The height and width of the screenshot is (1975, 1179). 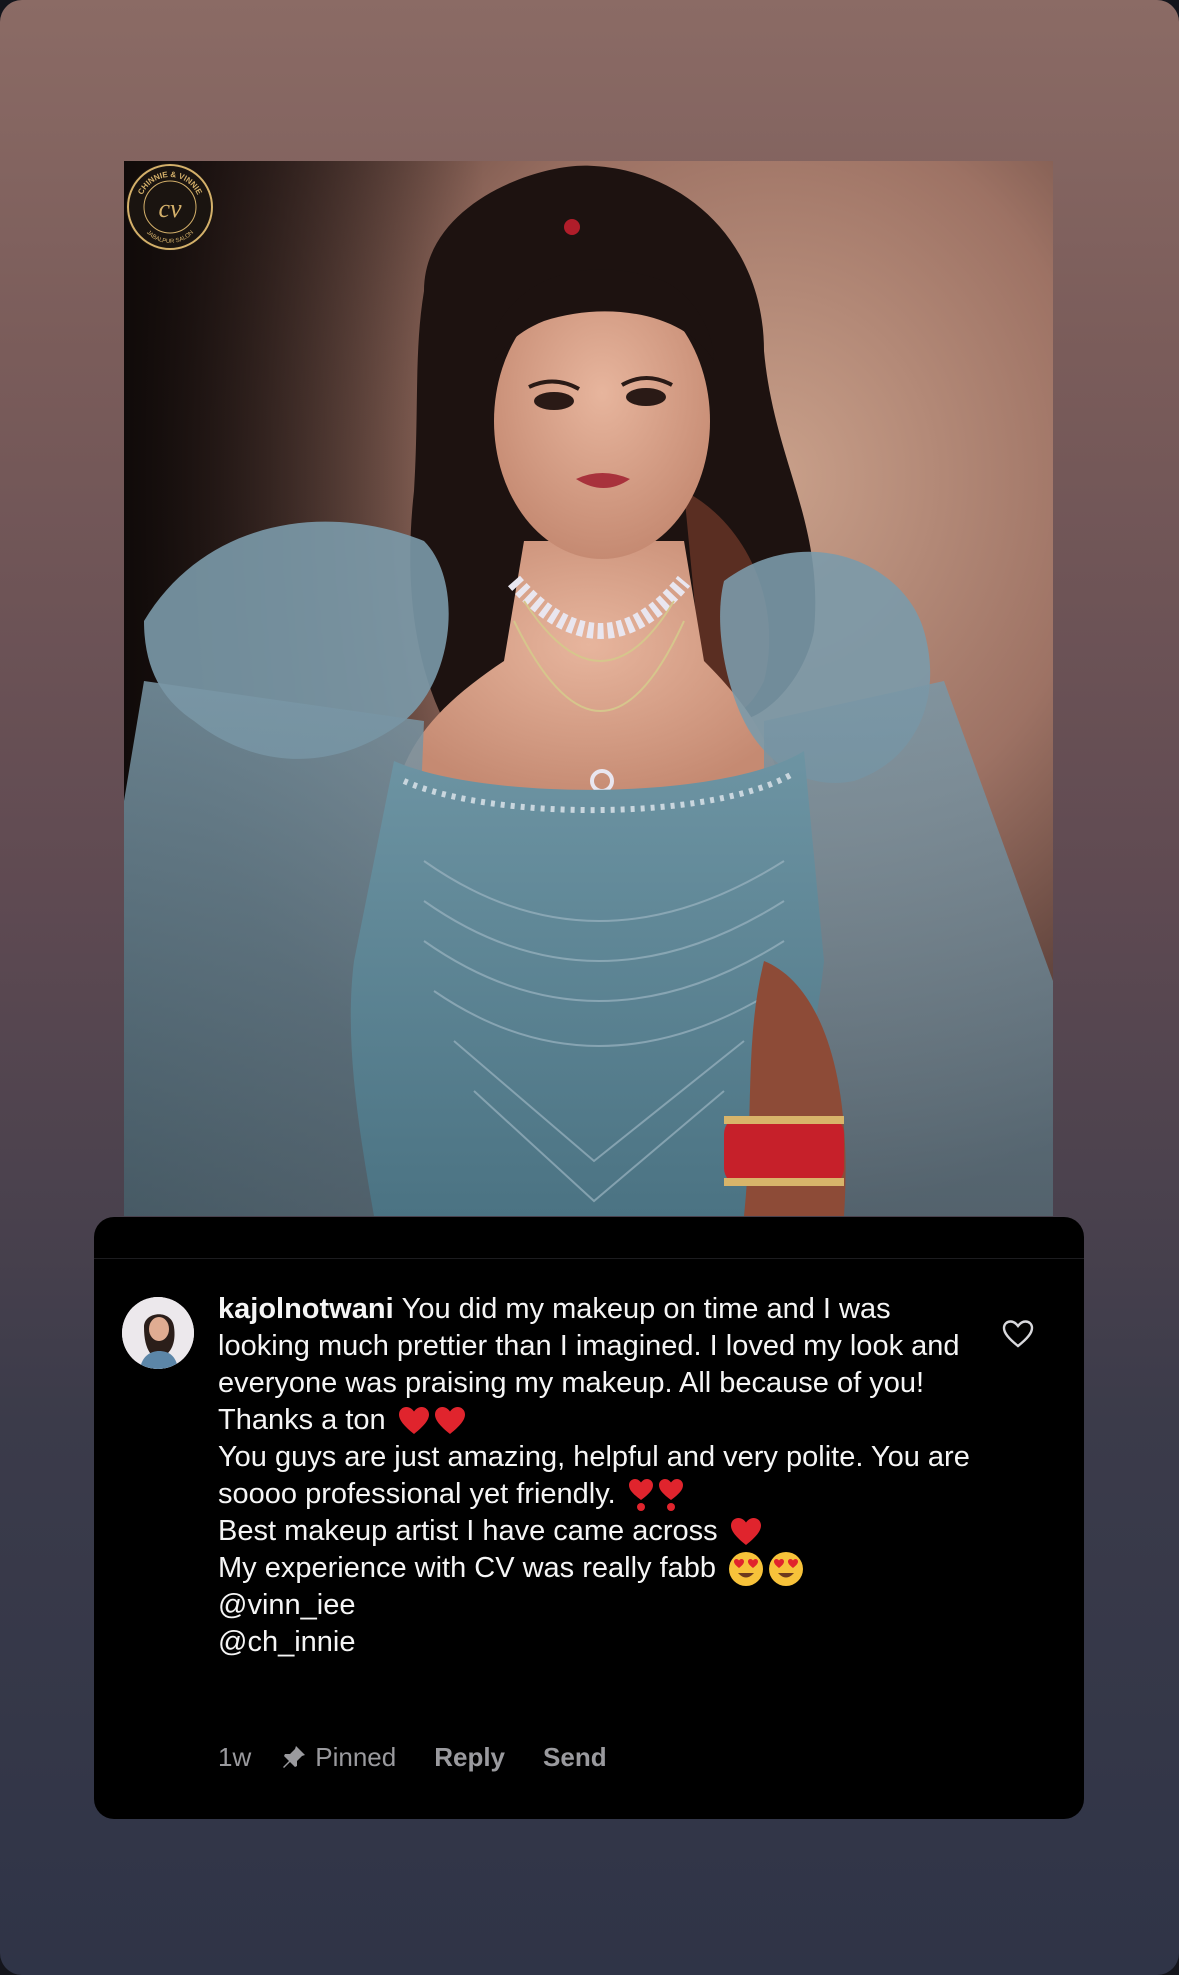 I want to click on salon-logo: CHINNIE & VINNIE cv JABALPUR SALON, so click(x=170, y=207).